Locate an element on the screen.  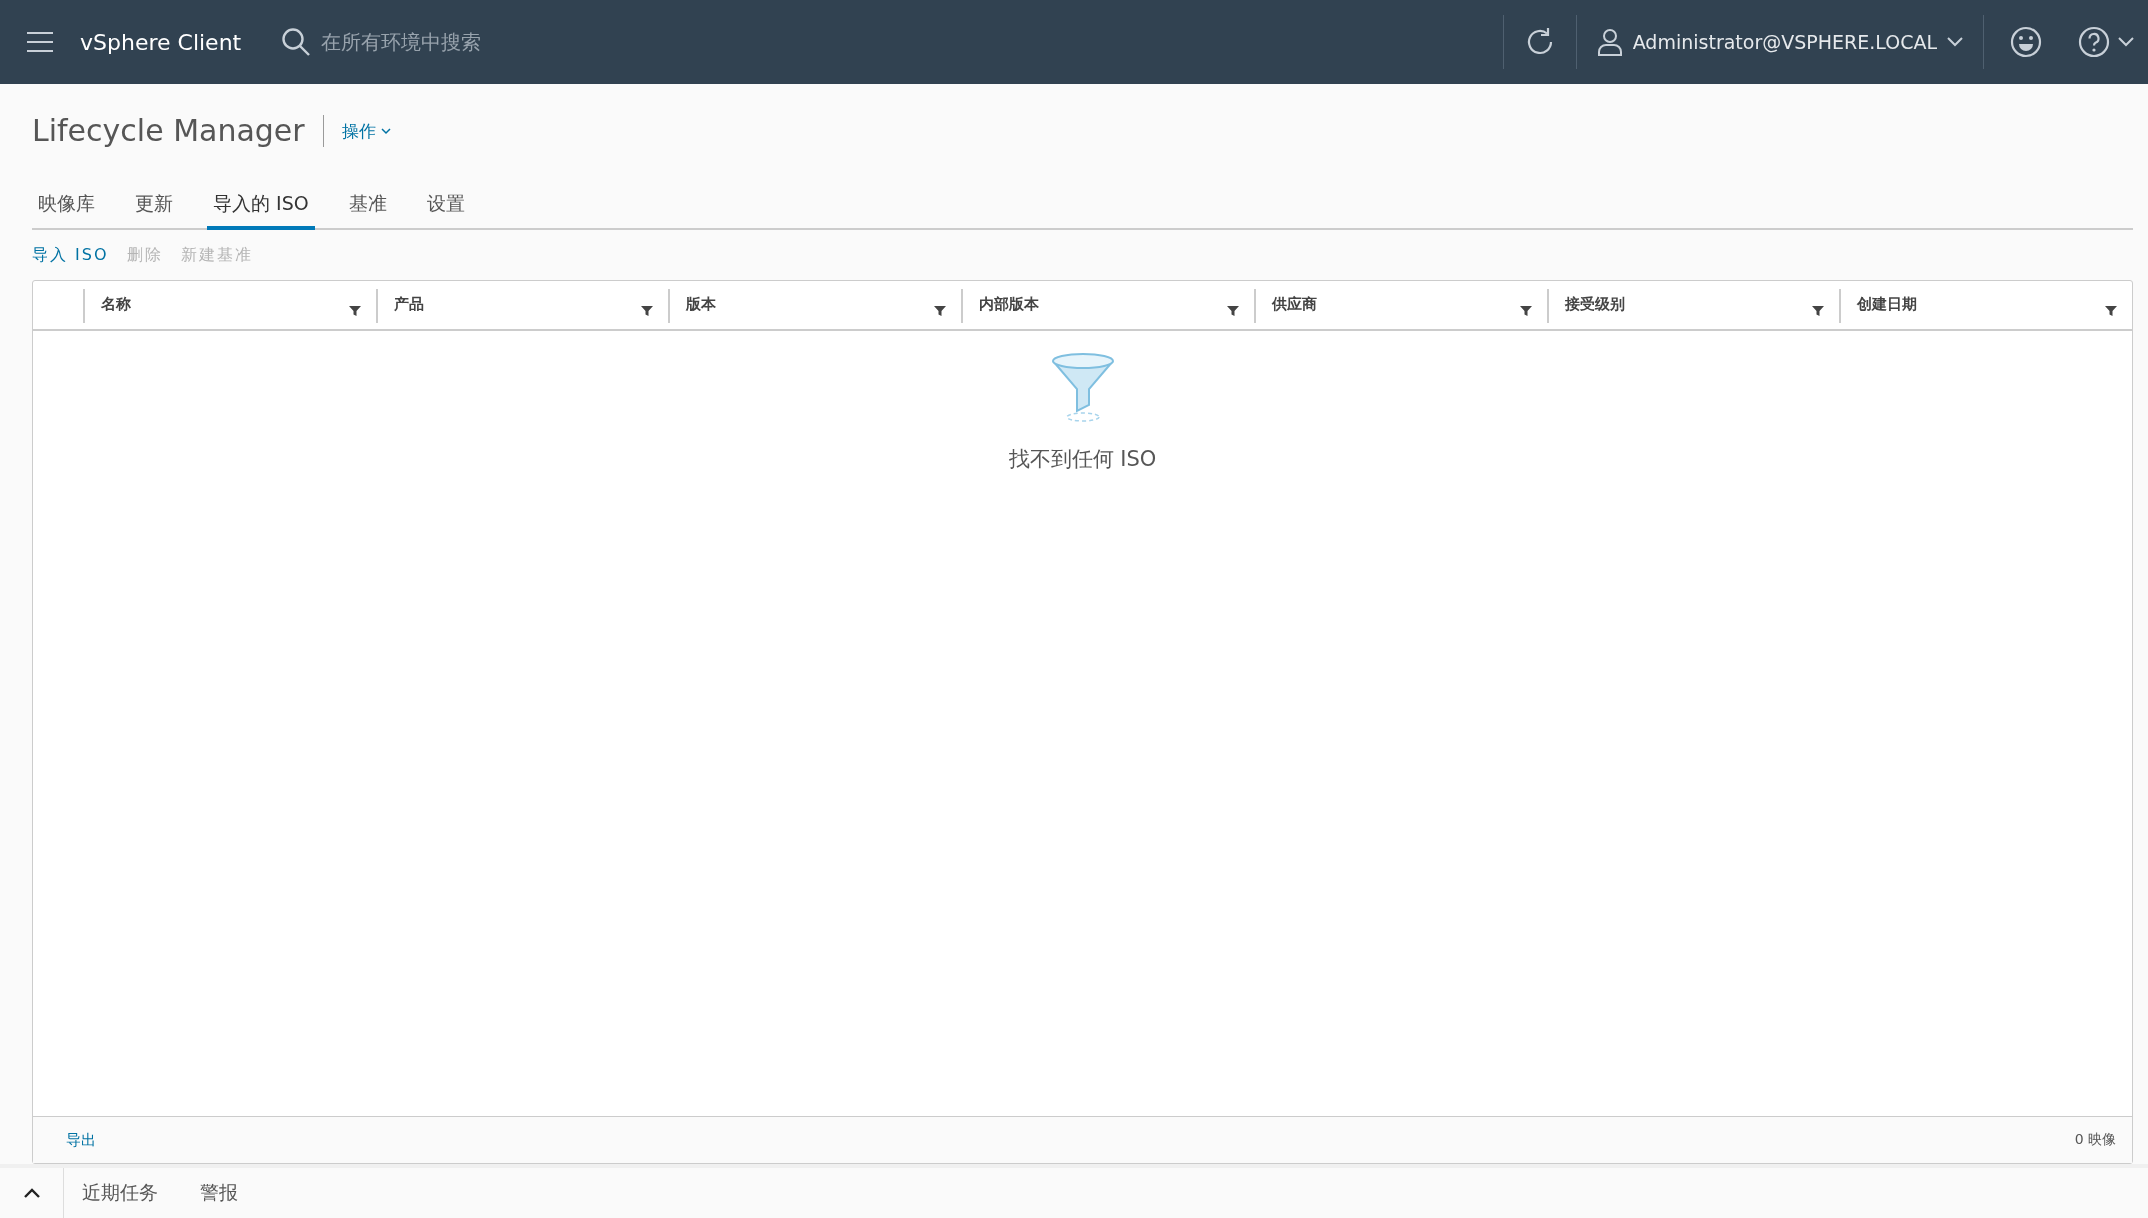
tab: 基准 is located at coordinates (367, 206).